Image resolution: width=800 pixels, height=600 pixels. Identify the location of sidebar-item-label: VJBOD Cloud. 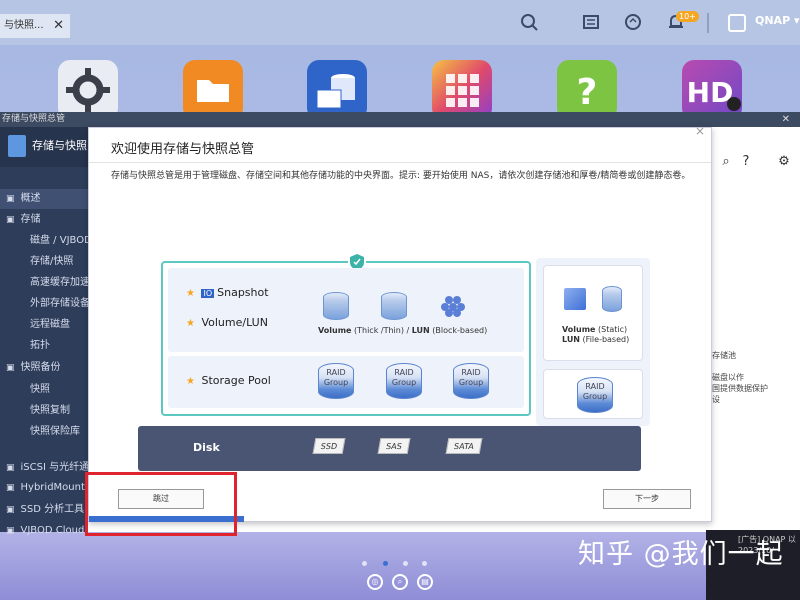
(52, 530).